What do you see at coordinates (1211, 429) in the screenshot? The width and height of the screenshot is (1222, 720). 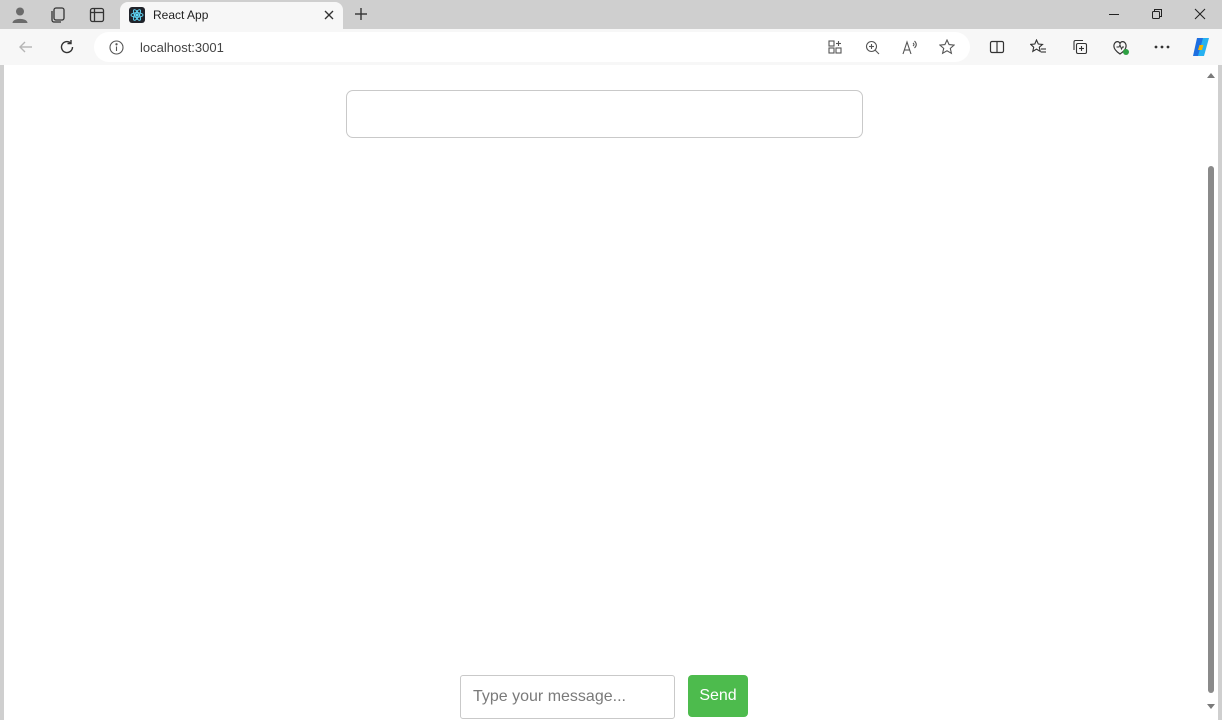 I see `scrollbar-thumb` at bounding box center [1211, 429].